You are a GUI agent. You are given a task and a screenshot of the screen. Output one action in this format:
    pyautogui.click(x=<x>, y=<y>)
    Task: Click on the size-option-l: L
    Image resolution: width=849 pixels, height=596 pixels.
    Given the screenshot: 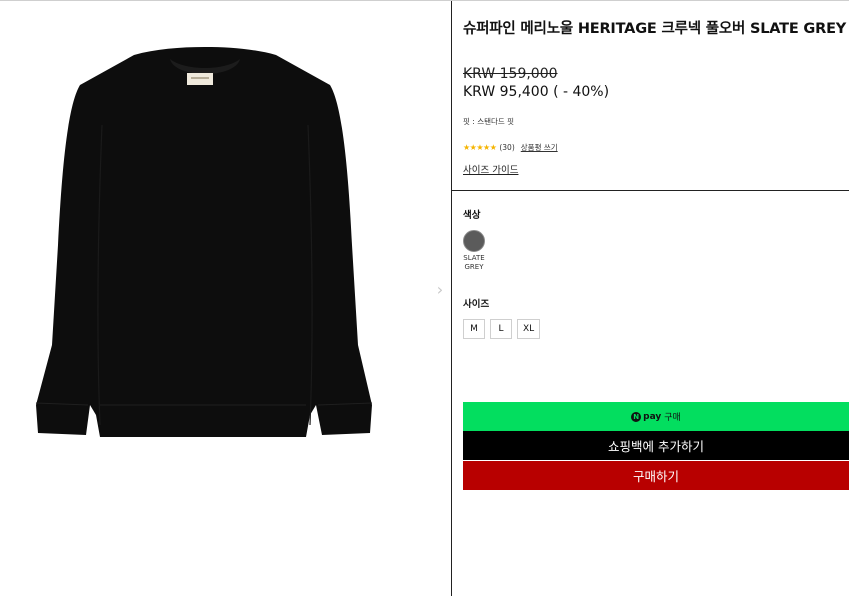 What is the action you would take?
    pyautogui.click(x=501, y=329)
    